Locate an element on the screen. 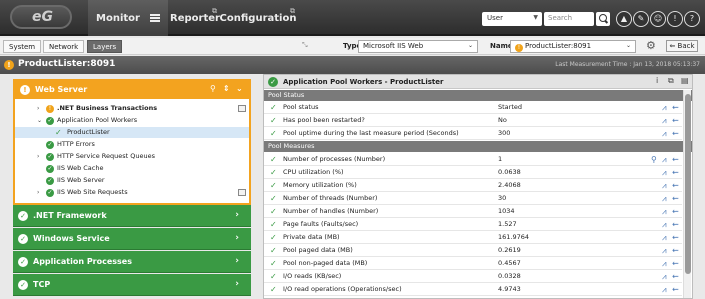 The width and height of the screenshot is (705, 299). name-select: ! ProductLister:8091 ⌄ is located at coordinates (573, 46).